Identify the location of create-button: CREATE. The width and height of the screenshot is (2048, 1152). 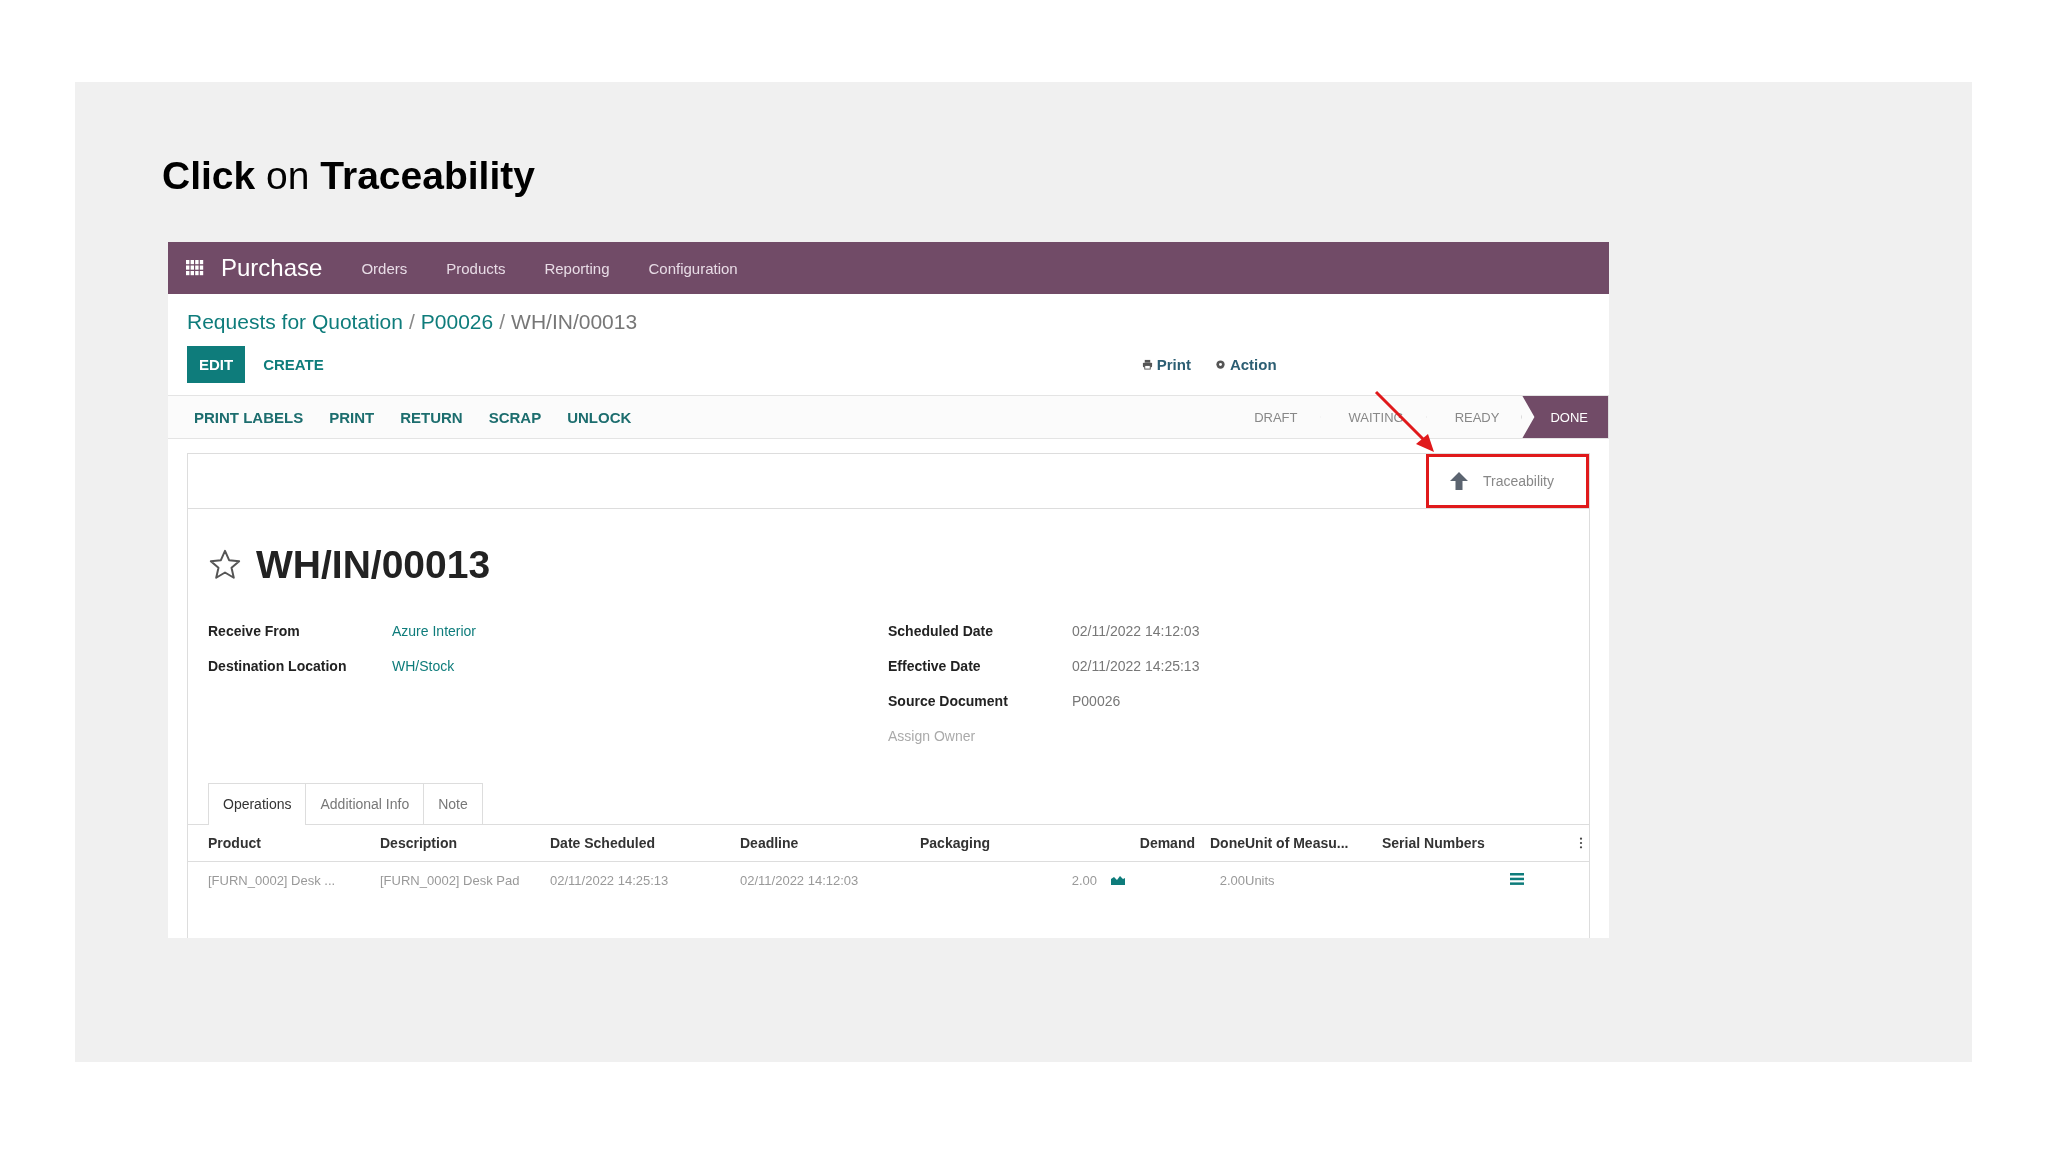
(293, 364).